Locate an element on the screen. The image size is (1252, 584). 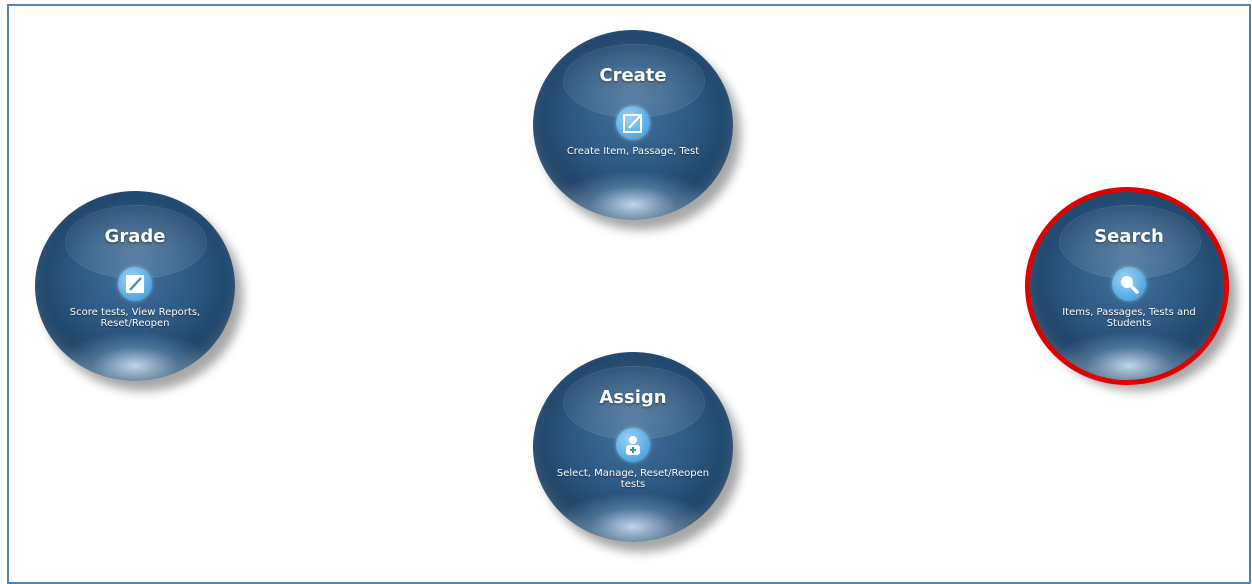
create-button: Create Create Item, Passage, Test is located at coordinates (633, 125).